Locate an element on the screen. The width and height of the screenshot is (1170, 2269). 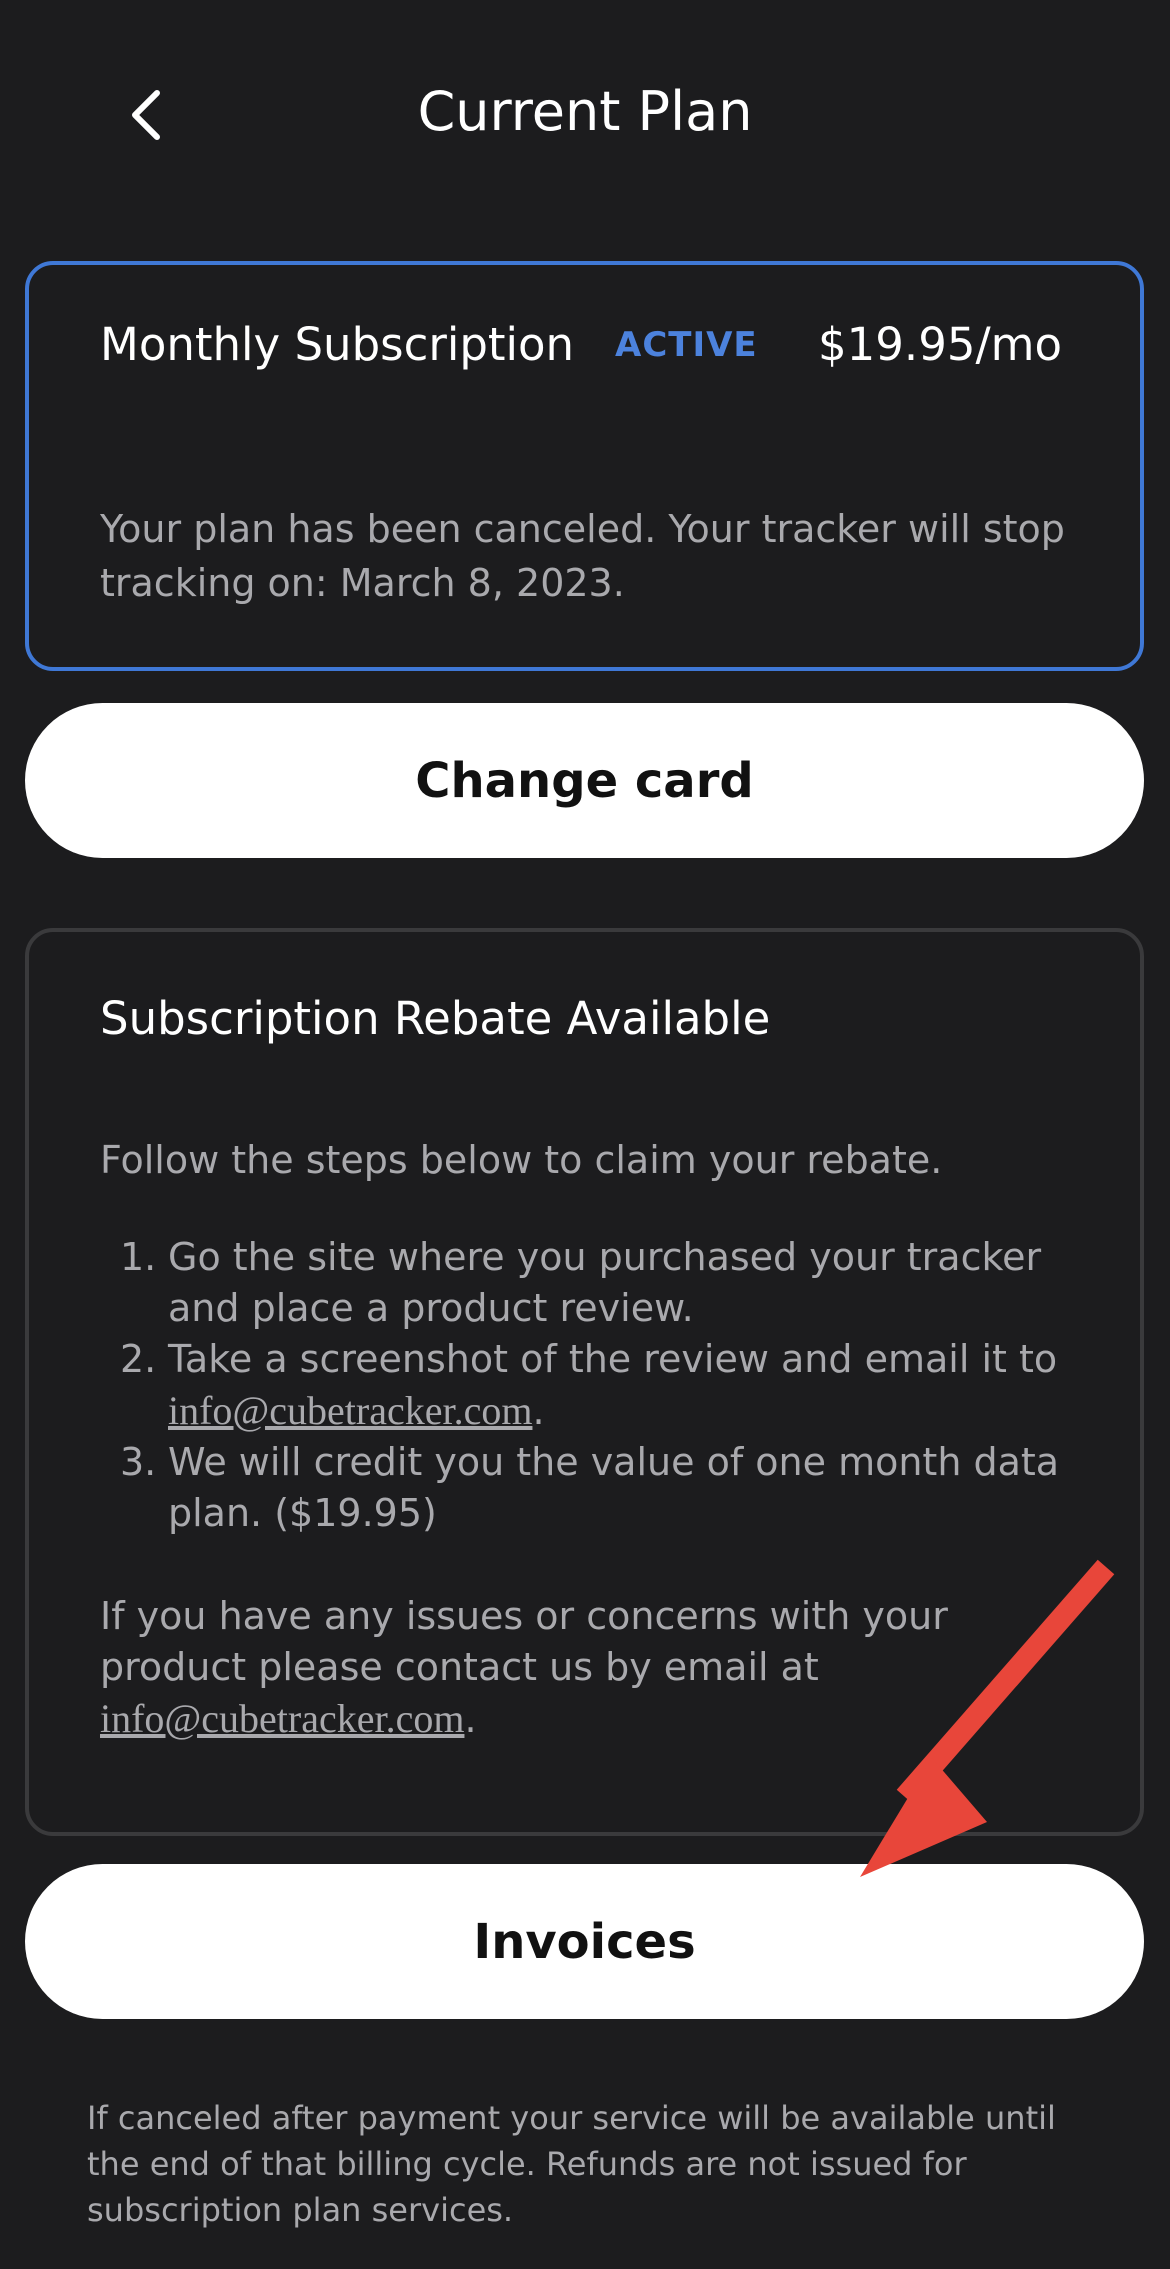
contact-suffix: . is located at coordinates (470, 1719).